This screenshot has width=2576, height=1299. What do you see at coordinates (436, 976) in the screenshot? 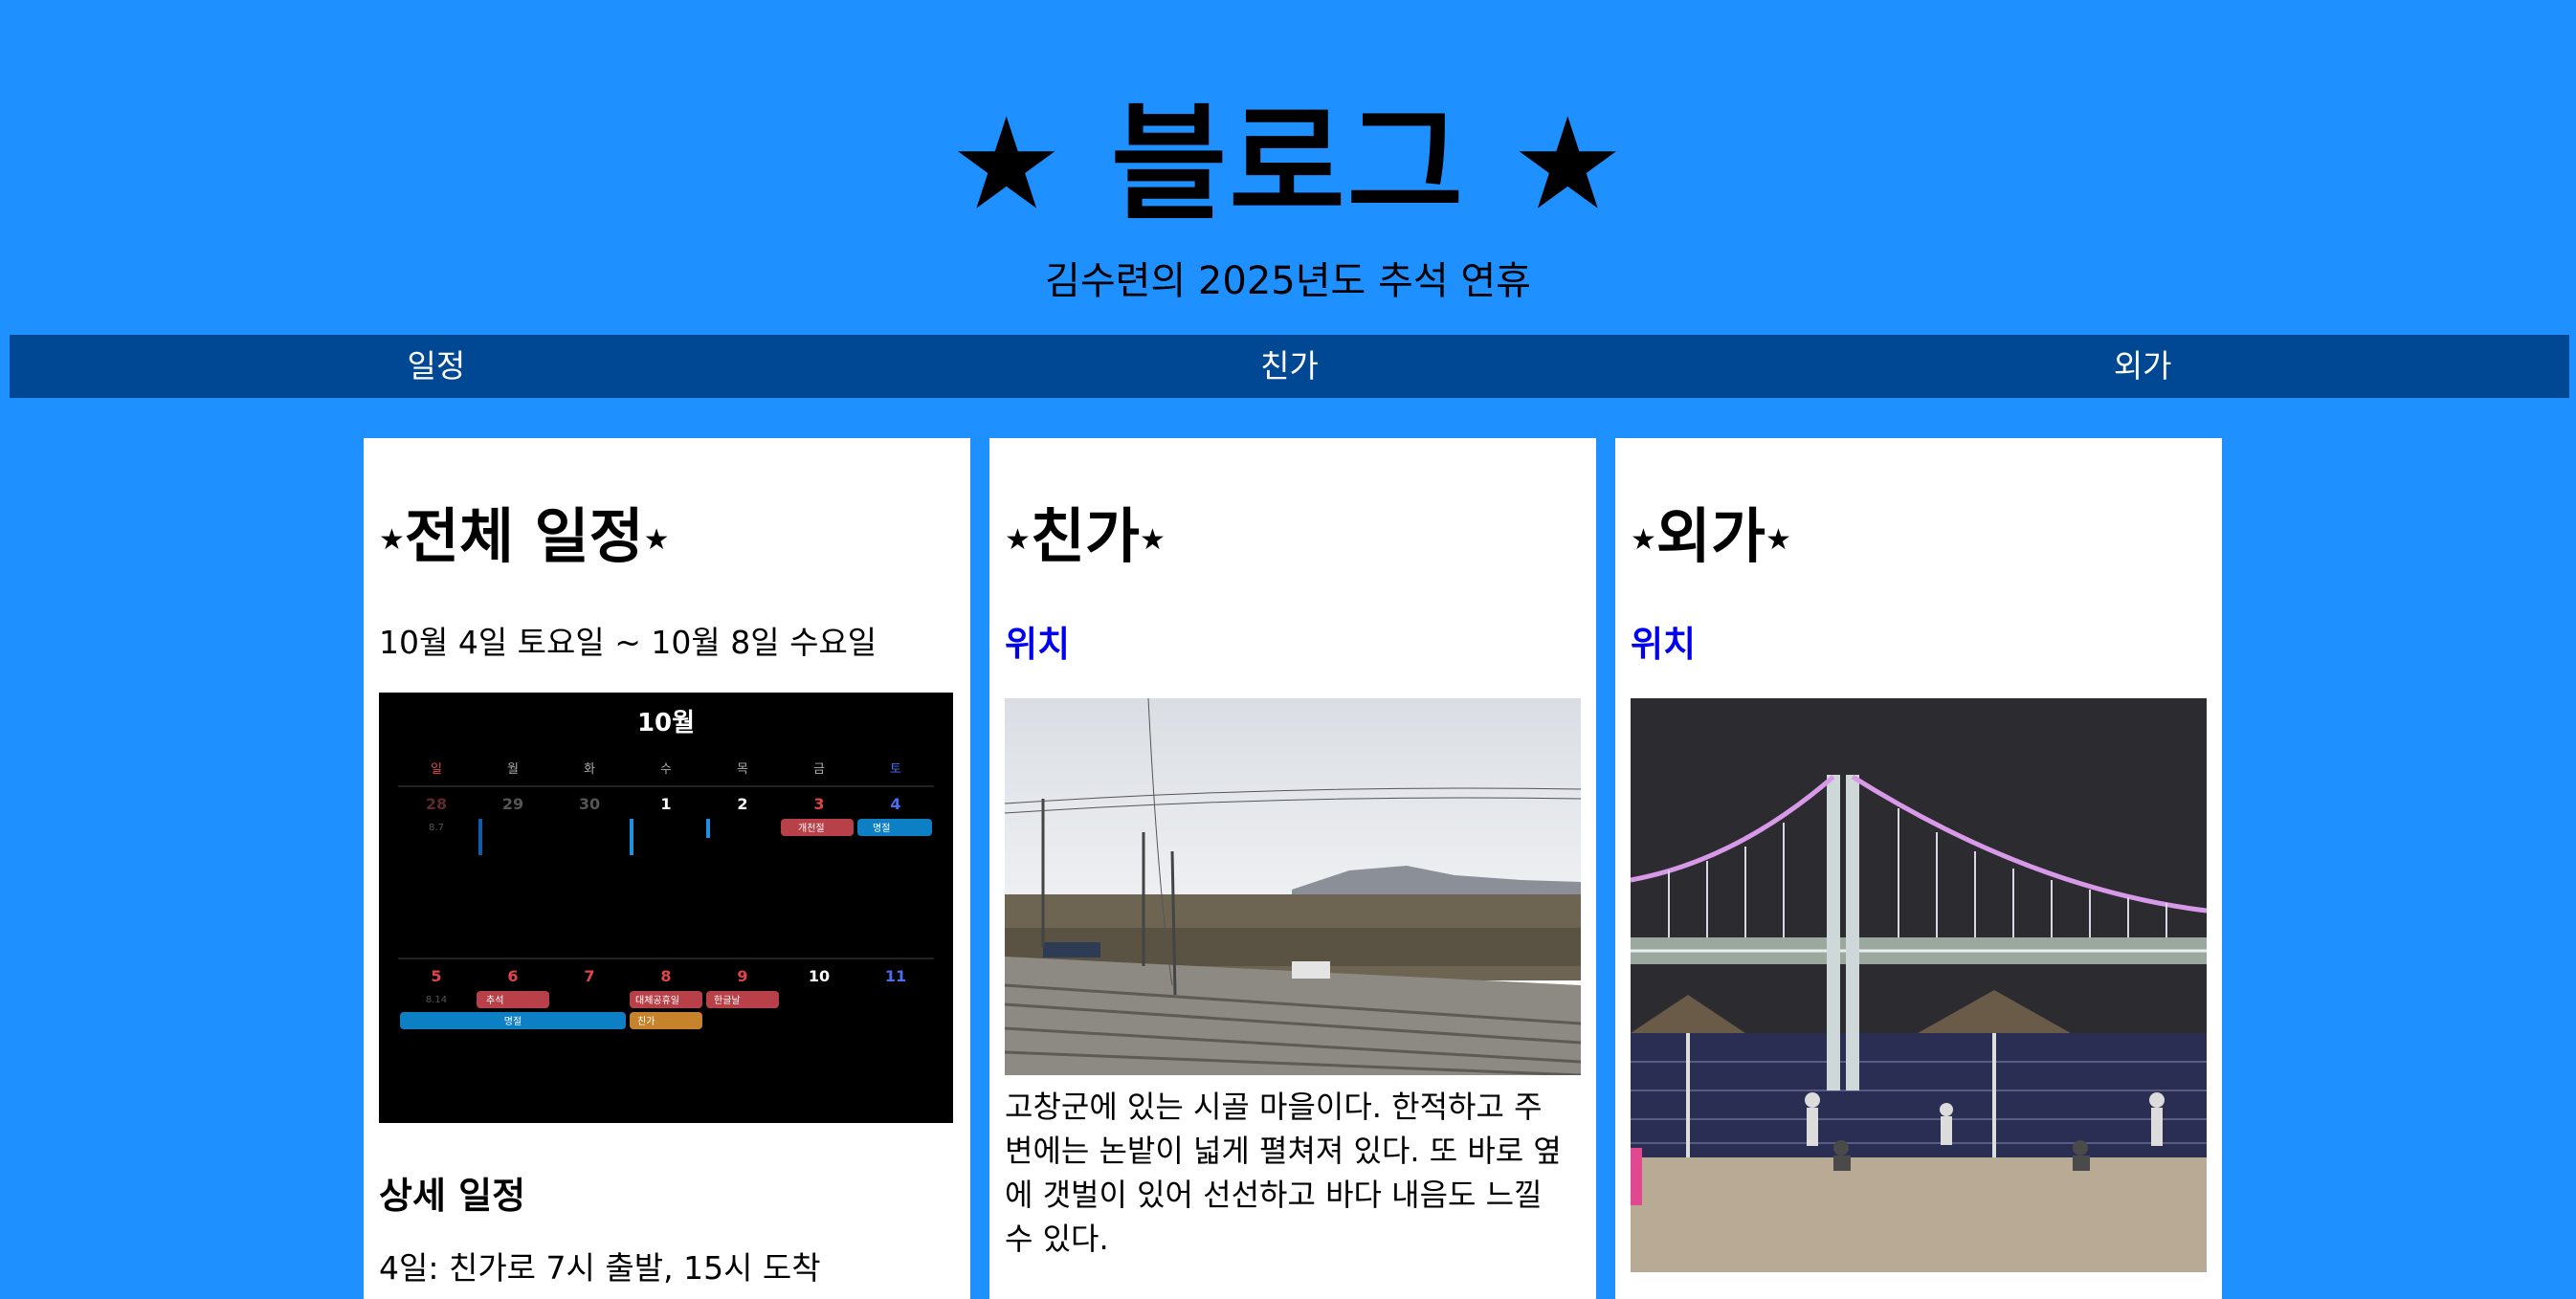
I see `day-number: 5` at bounding box center [436, 976].